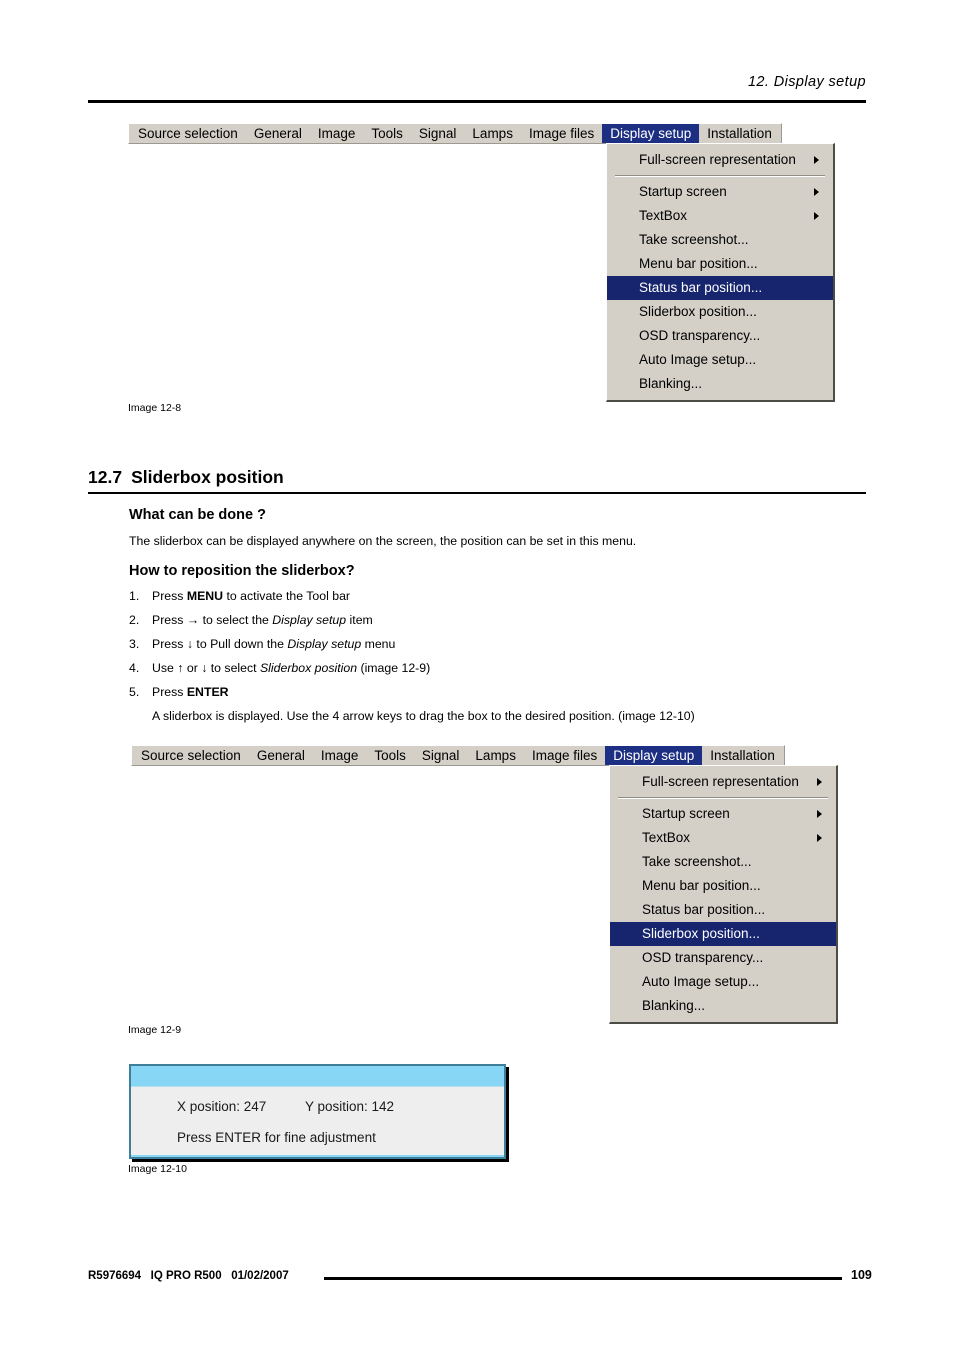 The height and width of the screenshot is (1351, 954). What do you see at coordinates (583, 1278) in the screenshot?
I see `footer-rule` at bounding box center [583, 1278].